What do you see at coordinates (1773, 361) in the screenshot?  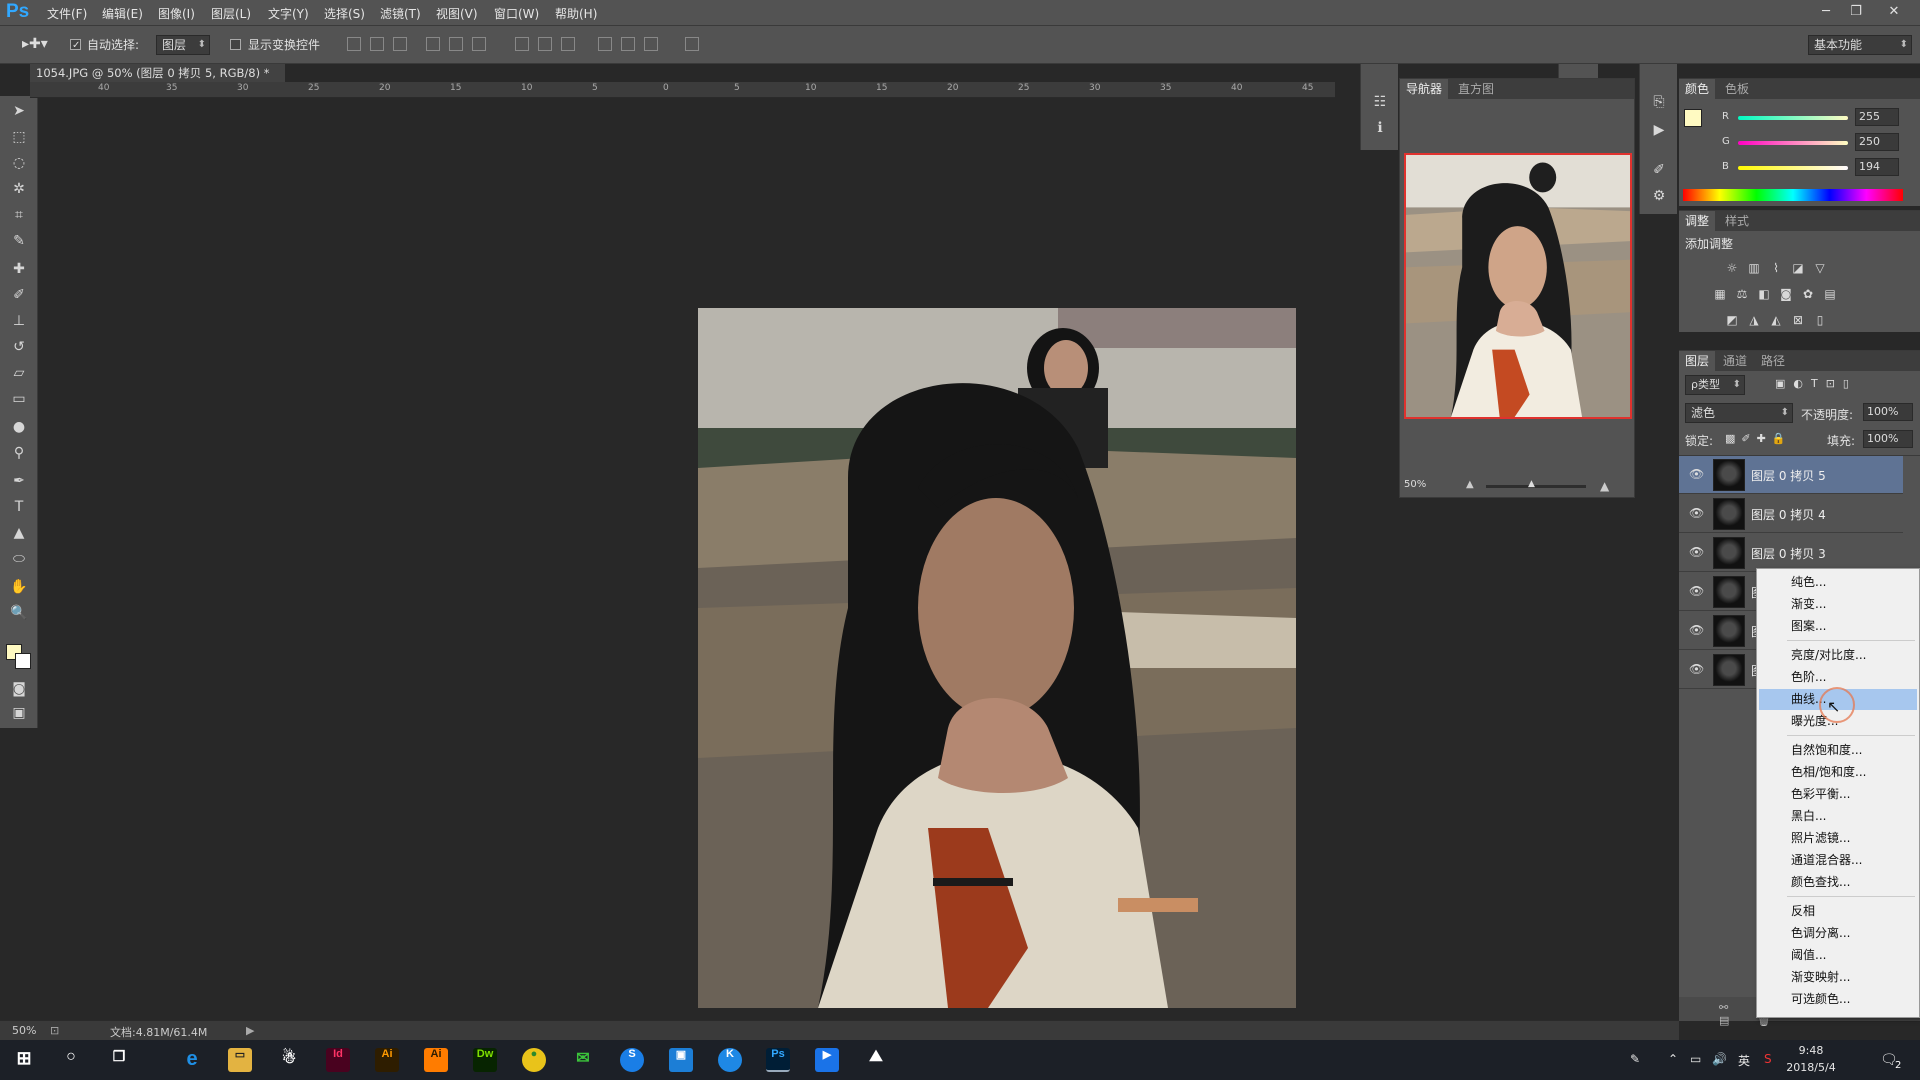 I see `tab-paths: 路径` at bounding box center [1773, 361].